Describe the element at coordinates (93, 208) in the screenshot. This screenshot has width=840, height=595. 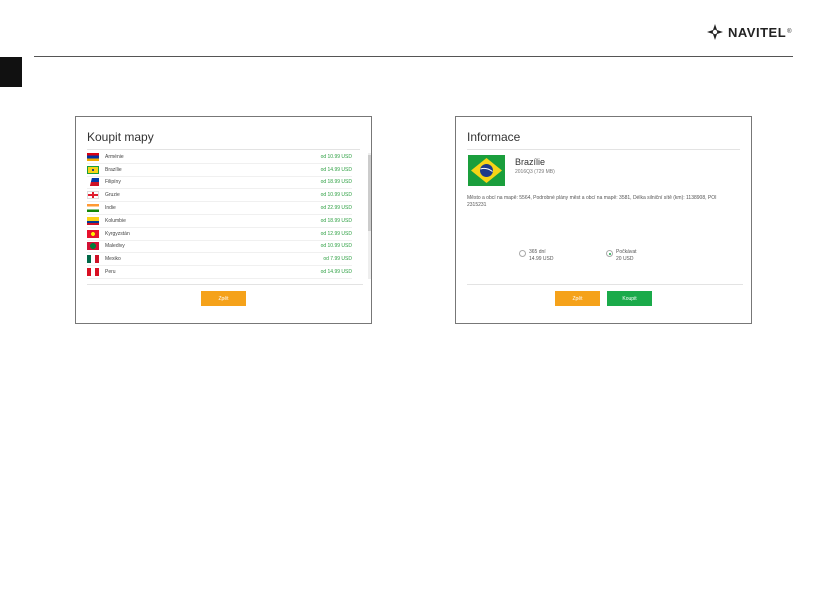
I see `india-flag-icon` at that location.